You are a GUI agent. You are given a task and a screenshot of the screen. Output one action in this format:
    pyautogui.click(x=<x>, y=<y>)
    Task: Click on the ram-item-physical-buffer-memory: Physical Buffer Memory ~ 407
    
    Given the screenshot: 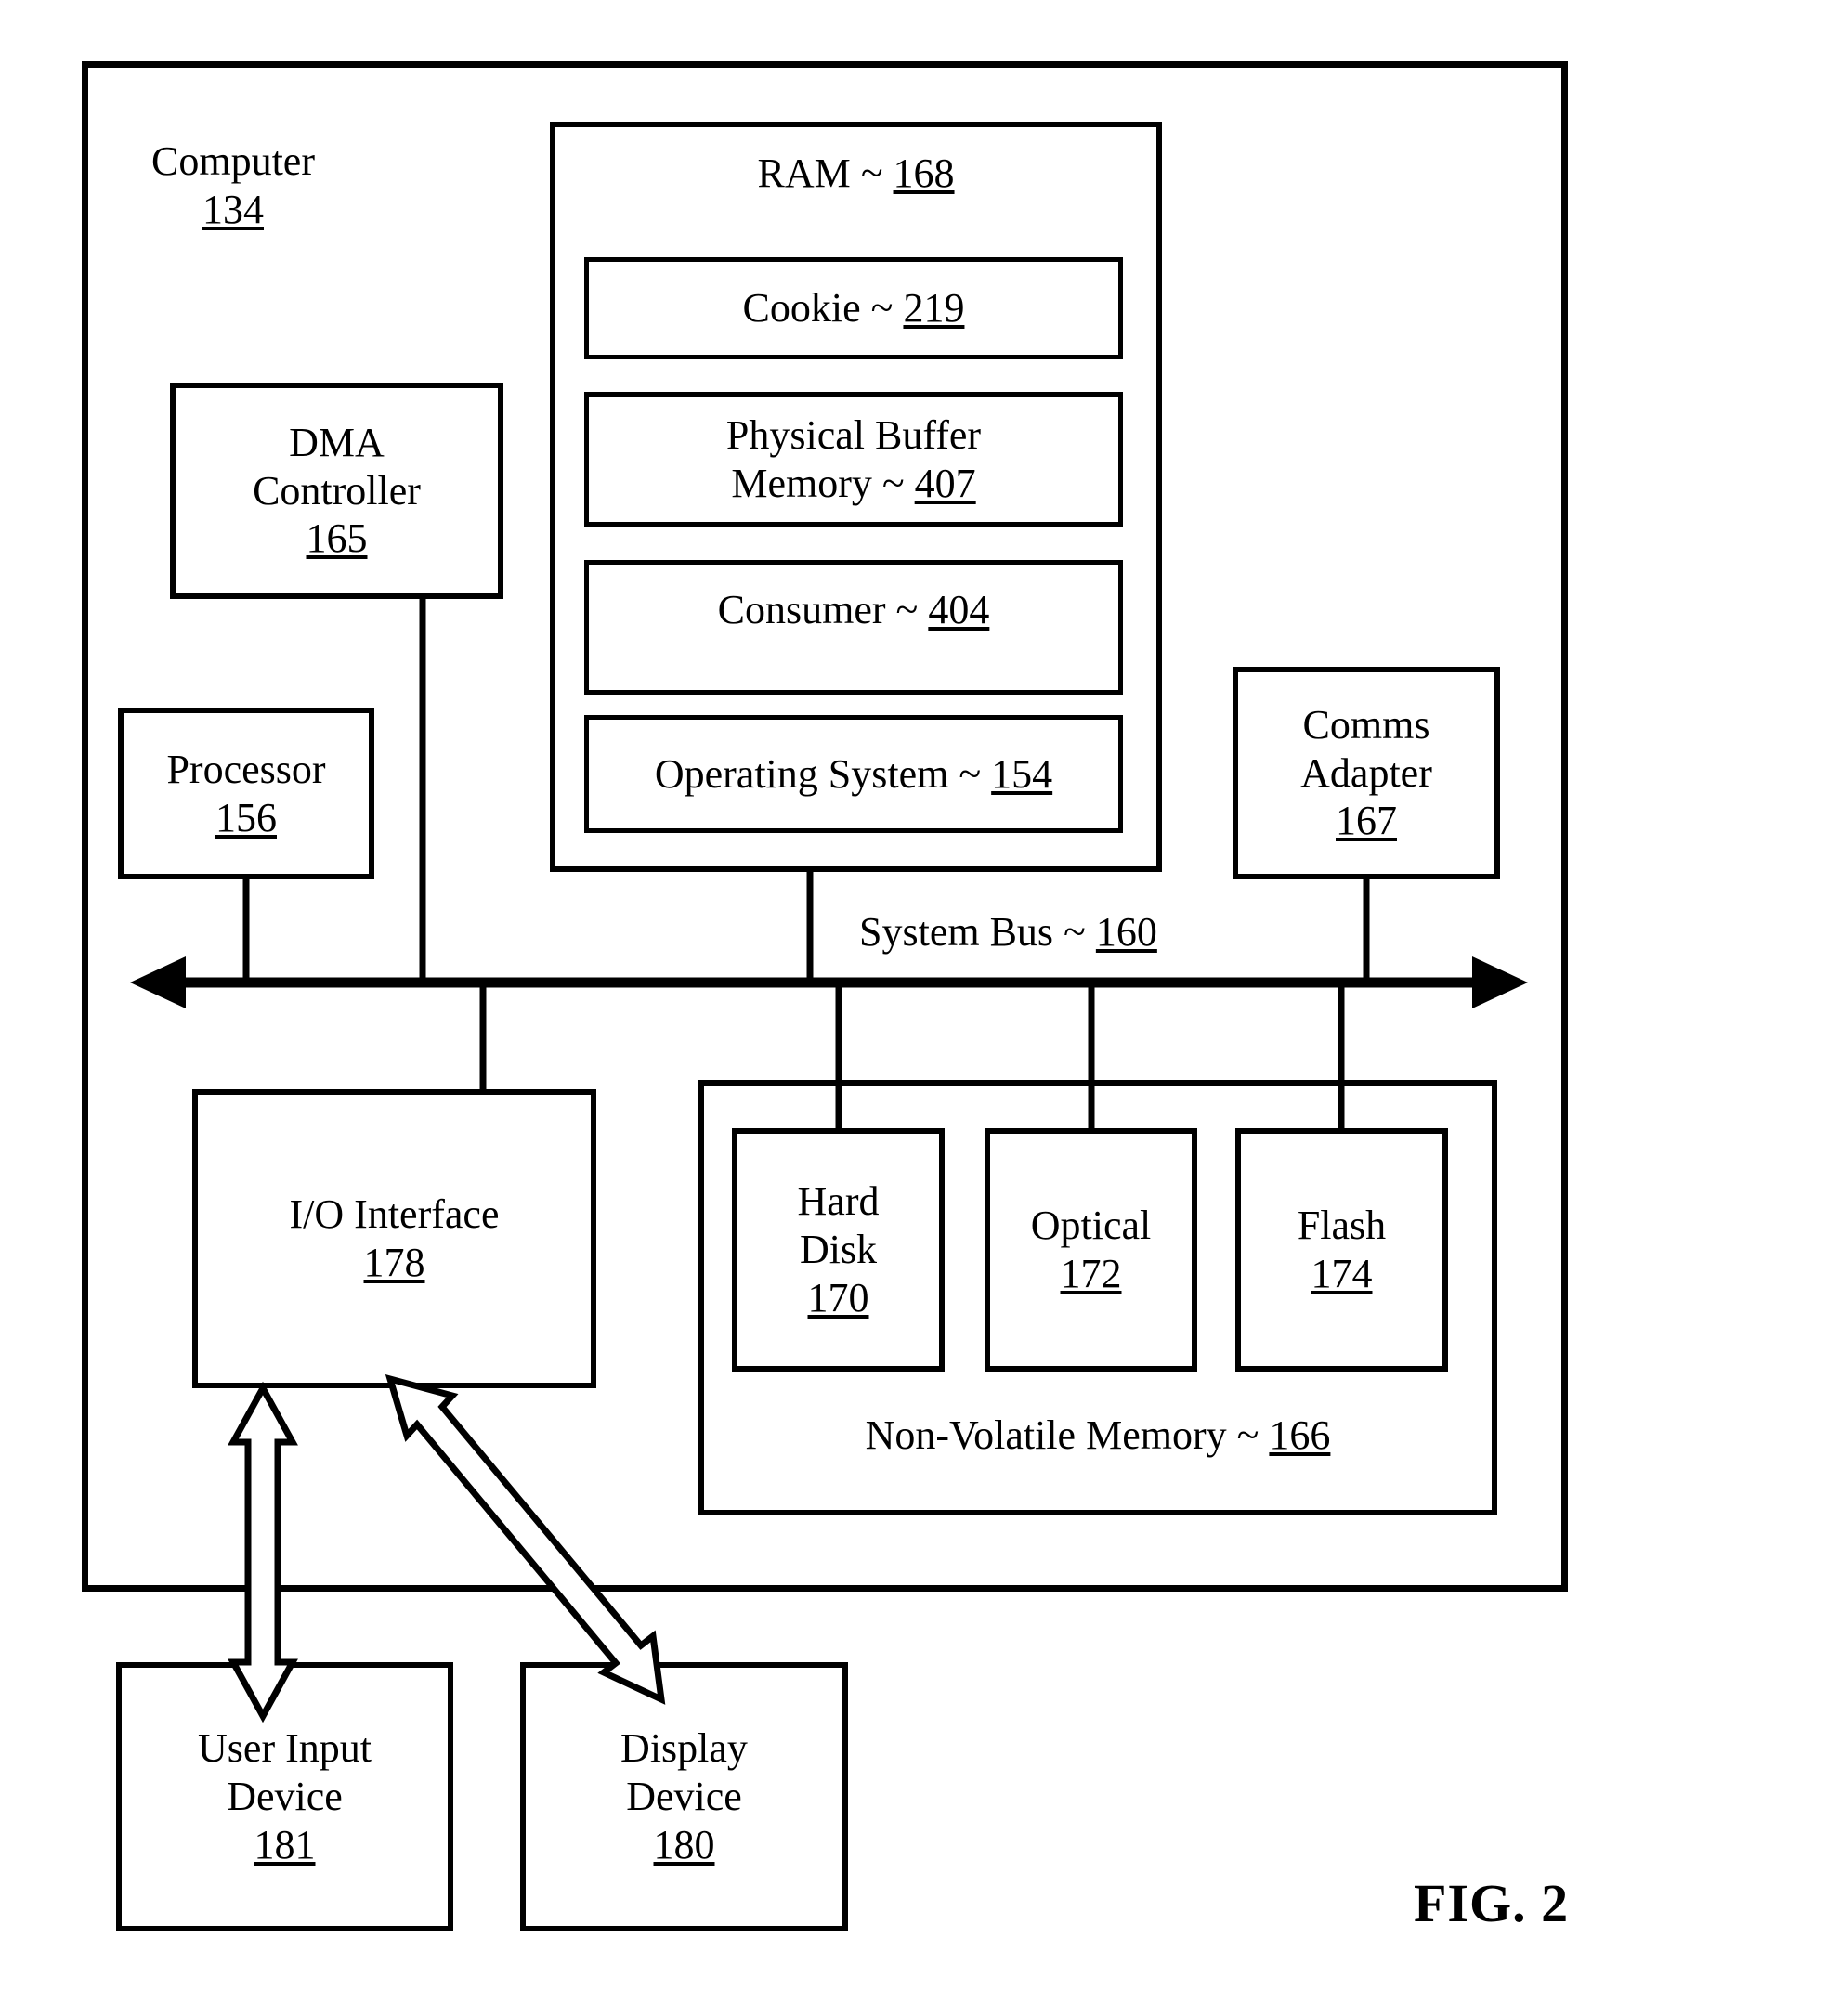 What is the action you would take?
    pyautogui.click(x=854, y=460)
    